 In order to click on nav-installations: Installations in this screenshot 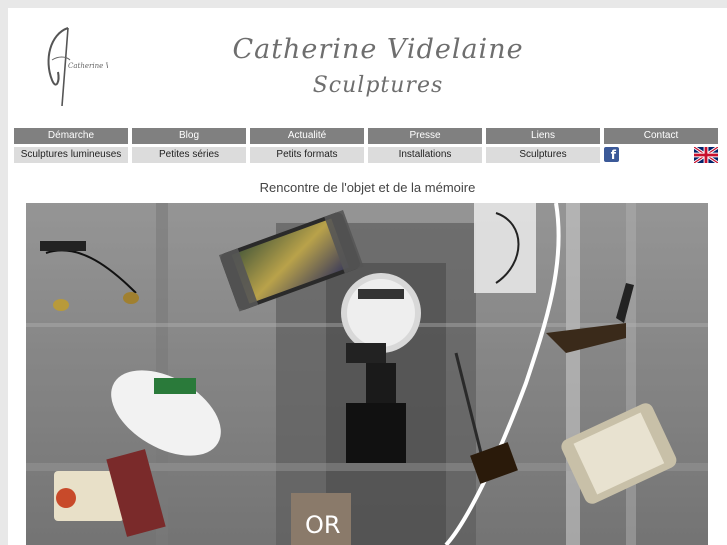, I will do `click(425, 155)`.